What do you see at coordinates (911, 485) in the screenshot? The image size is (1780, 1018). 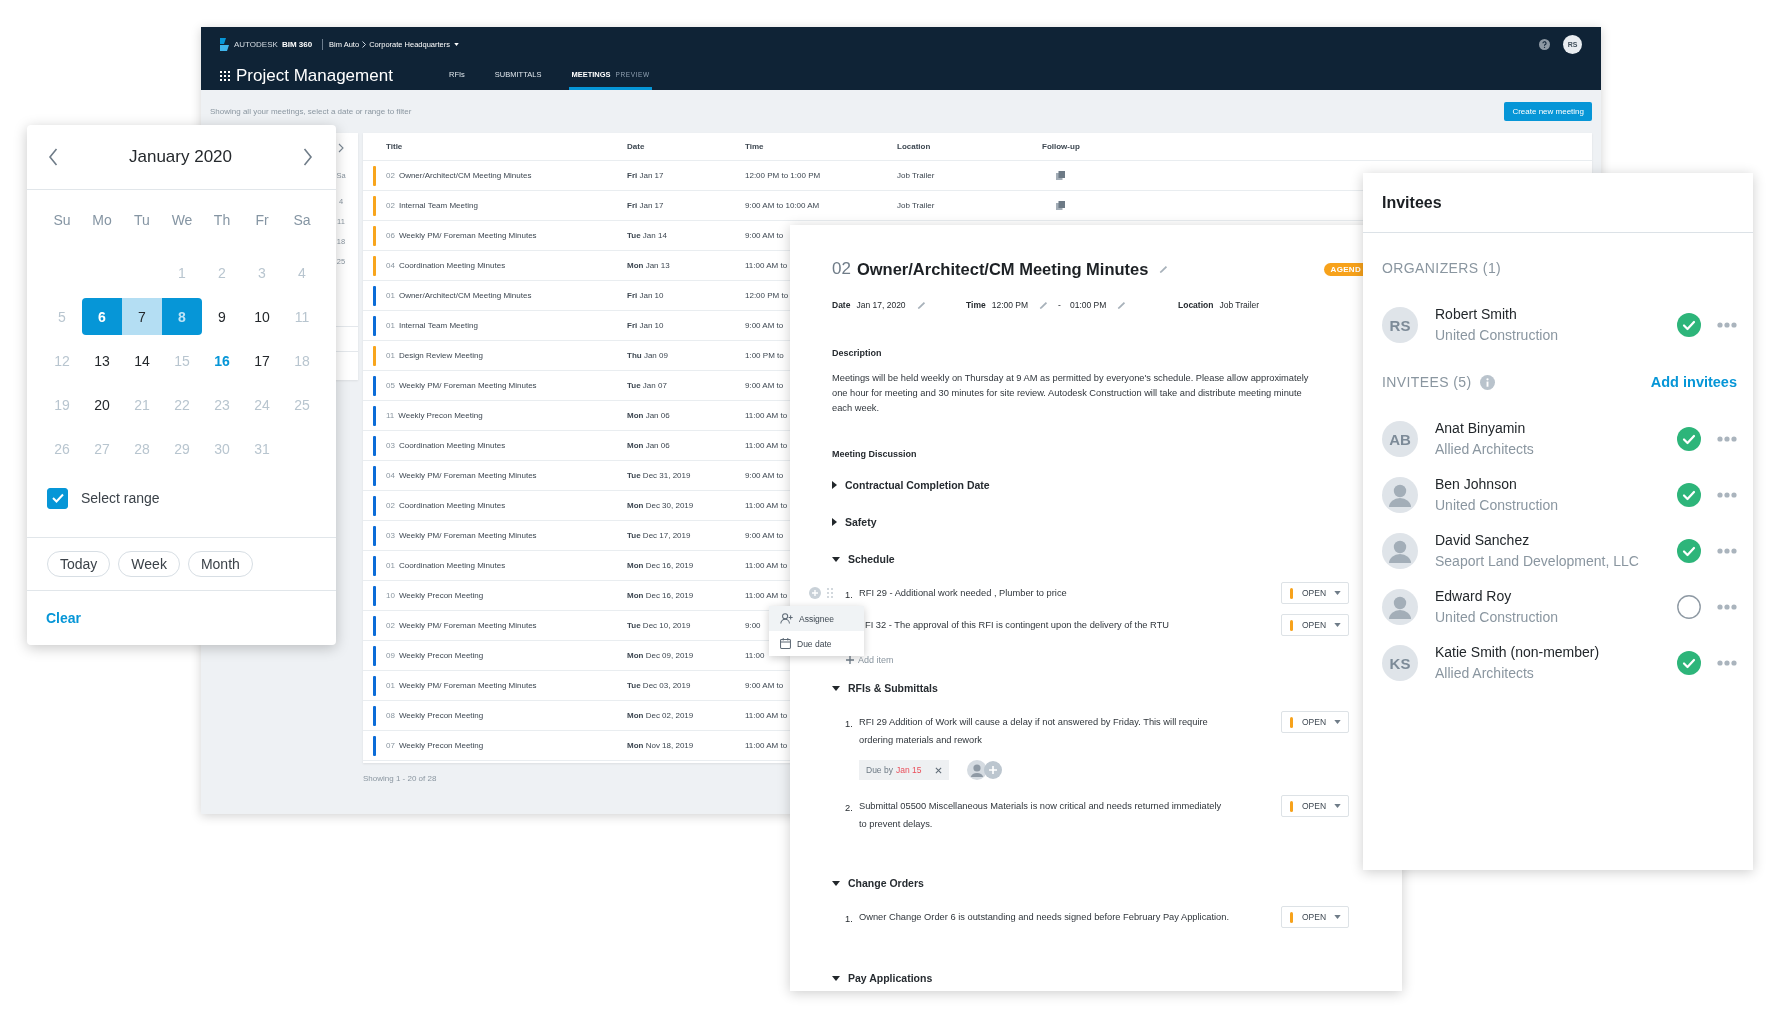 I see `section-header: Contractual Completion Date` at bounding box center [911, 485].